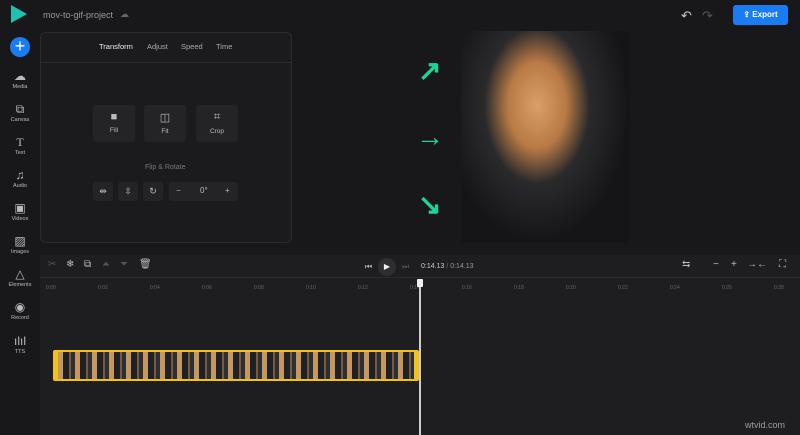  Describe the element at coordinates (748, 14) in the screenshot. I see `upload-icon: ⇪` at that location.